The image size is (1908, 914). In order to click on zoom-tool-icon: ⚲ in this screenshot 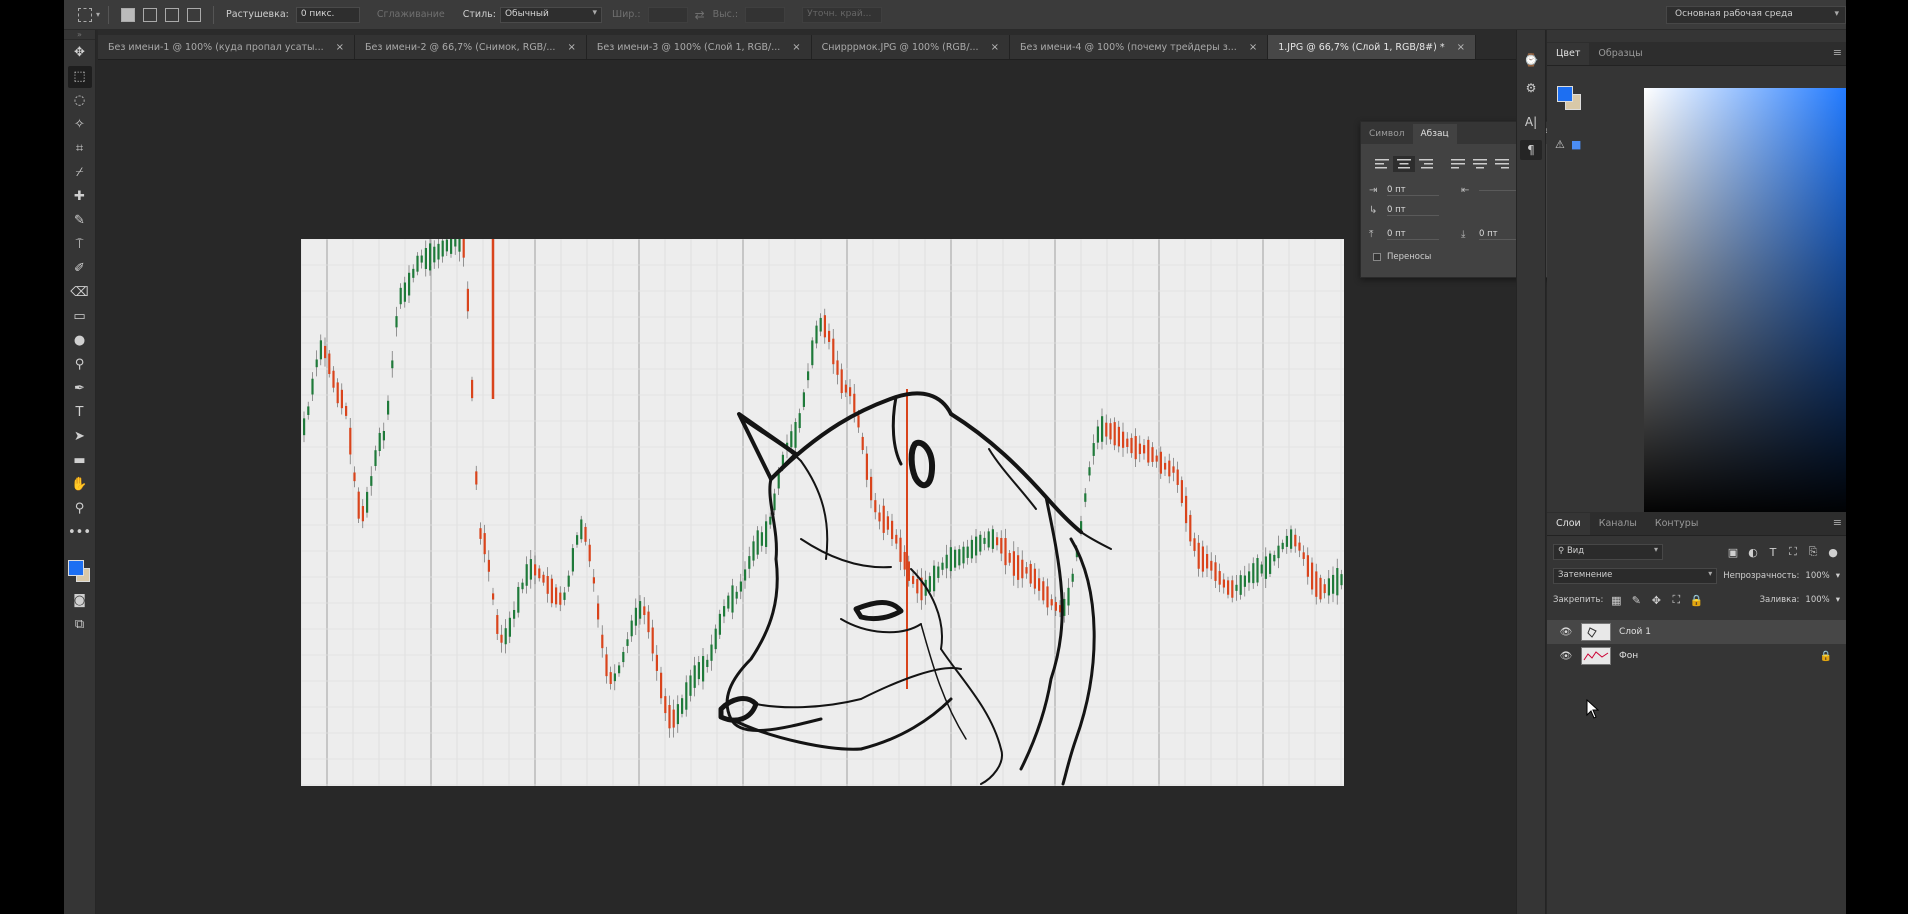, I will do `click(80, 509)`.